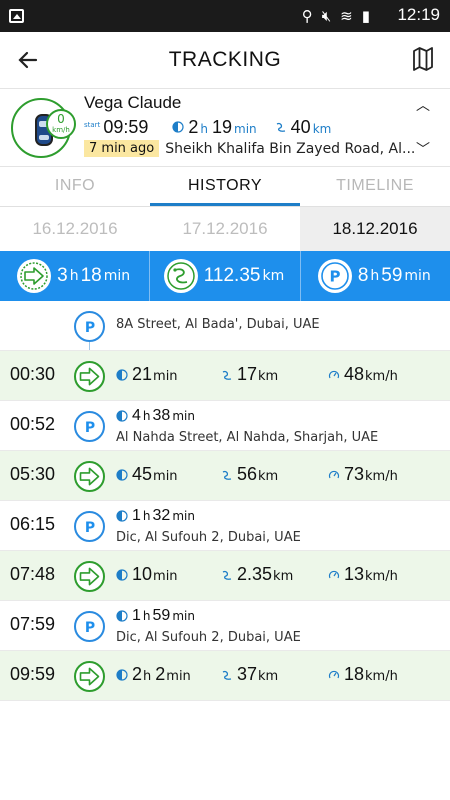 Image resolution: width=450 pixels, height=800 pixels. I want to click on battery-icon: ▮, so click(365, 16).